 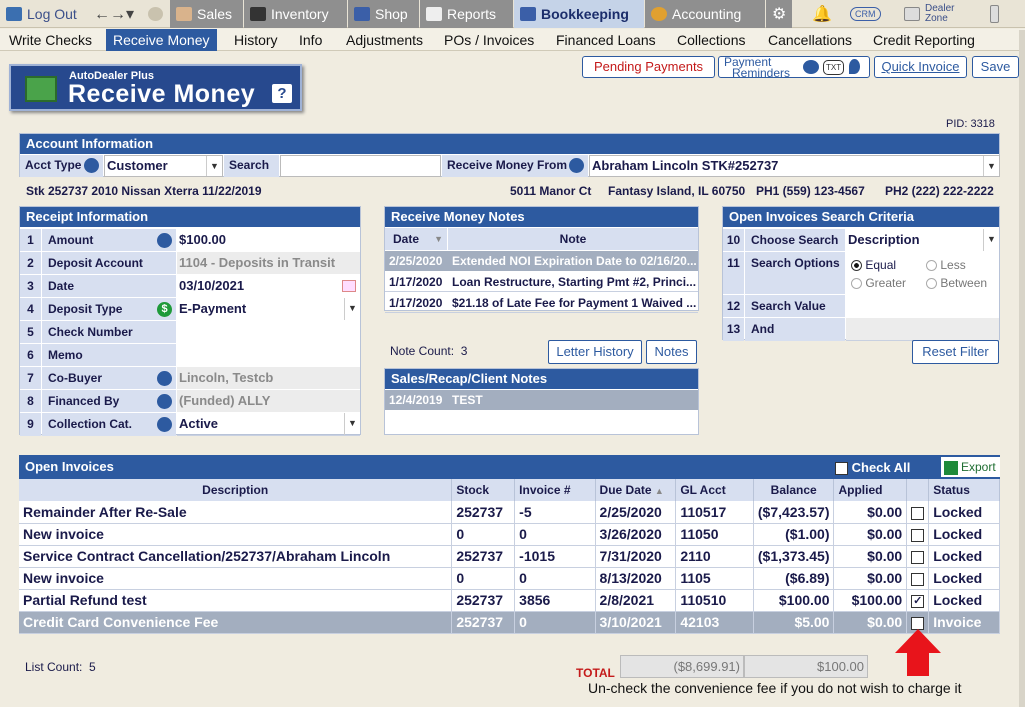 I want to click on phone-1: PH1 (559) 123-4567, so click(x=810, y=191).